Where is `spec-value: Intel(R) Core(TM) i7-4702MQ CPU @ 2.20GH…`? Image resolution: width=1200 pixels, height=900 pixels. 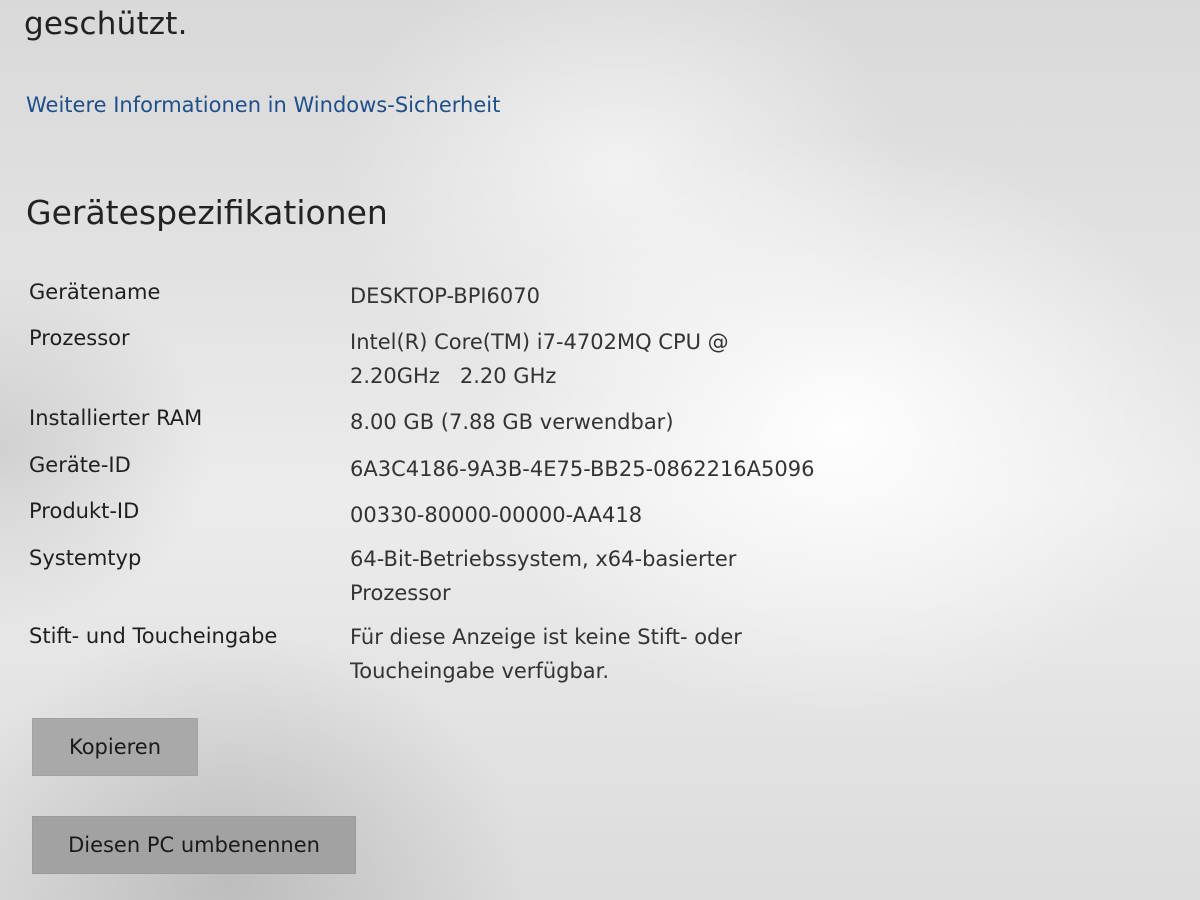
spec-value: Intel(R) Core(TM) i7-4702MQ CPU @ 2.20GH… is located at coordinates (543, 359).